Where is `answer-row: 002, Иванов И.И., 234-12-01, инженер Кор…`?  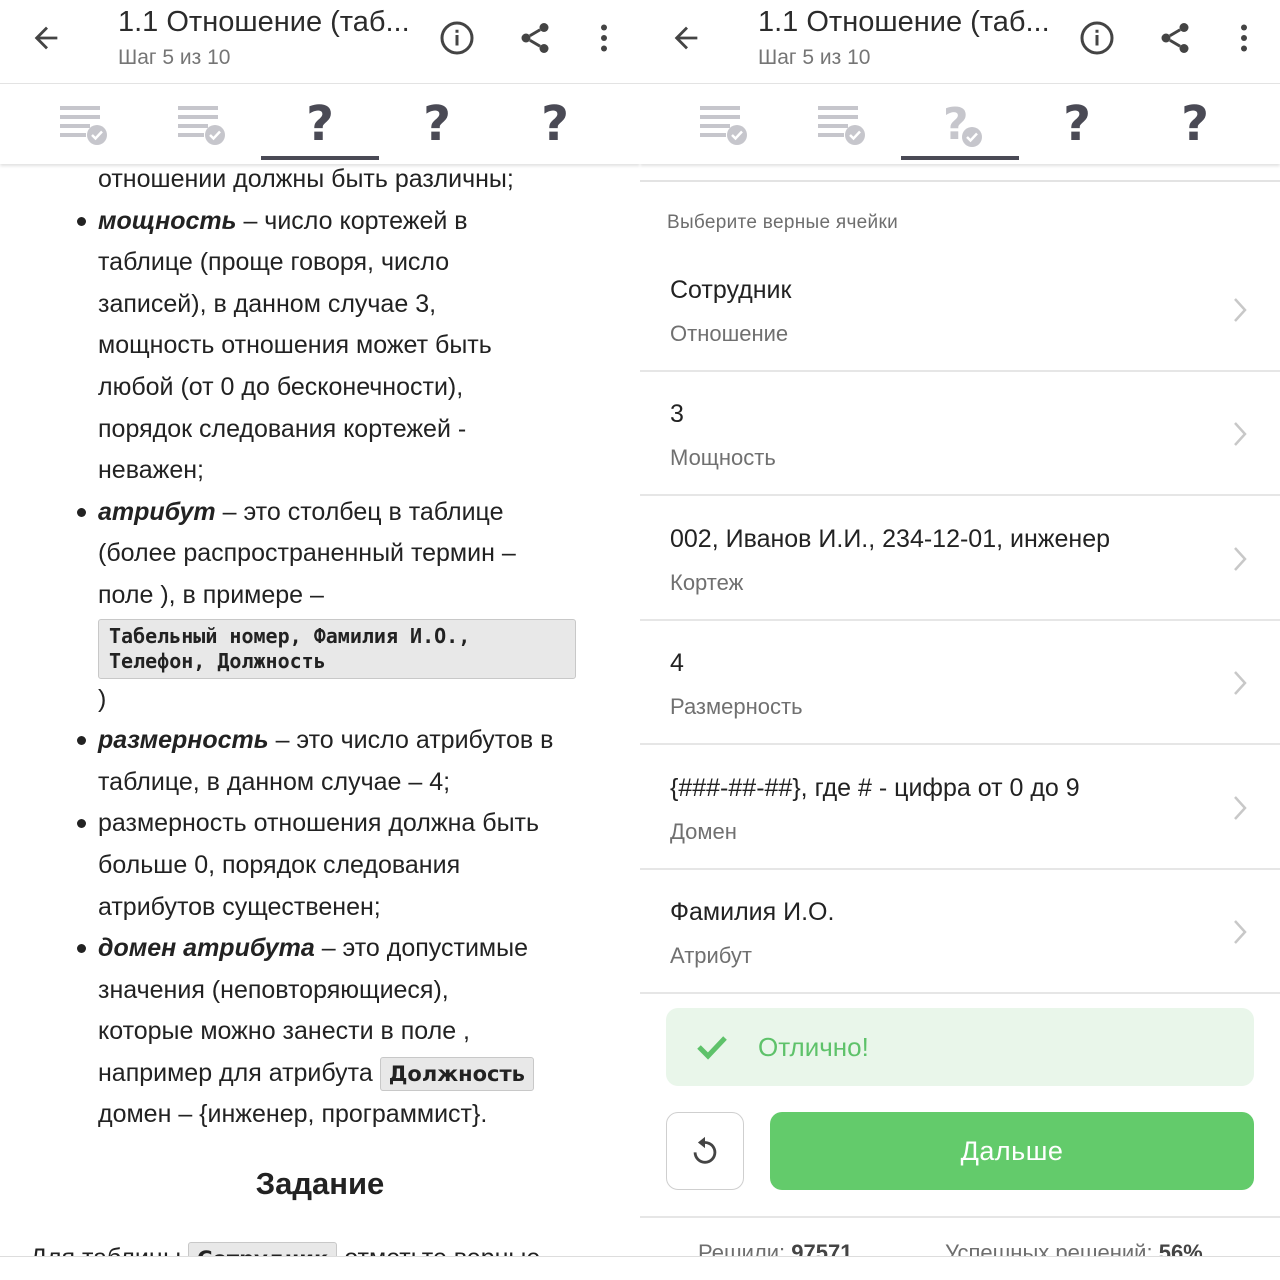 answer-row: 002, Иванов И.И., 234-12-01, инженер Кор… is located at coordinates (960, 559).